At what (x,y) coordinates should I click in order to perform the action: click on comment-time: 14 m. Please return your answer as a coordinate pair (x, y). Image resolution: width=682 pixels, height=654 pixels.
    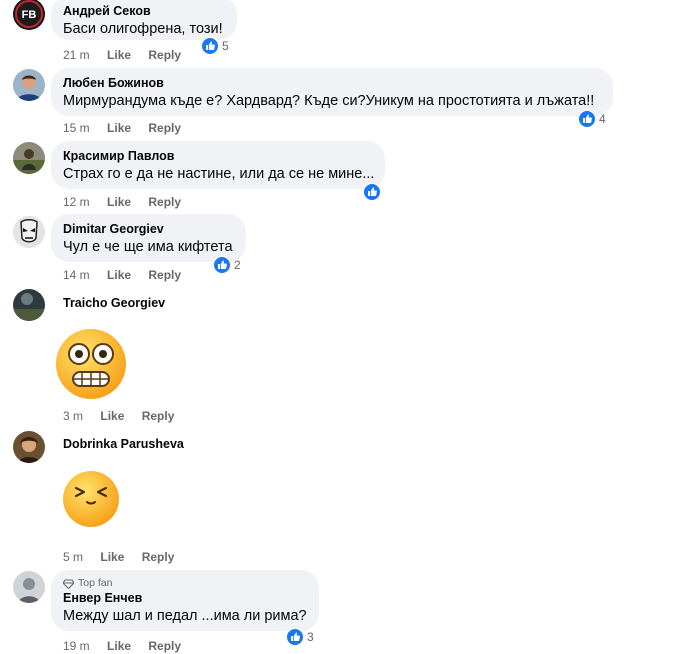
    Looking at the image, I should click on (76, 275).